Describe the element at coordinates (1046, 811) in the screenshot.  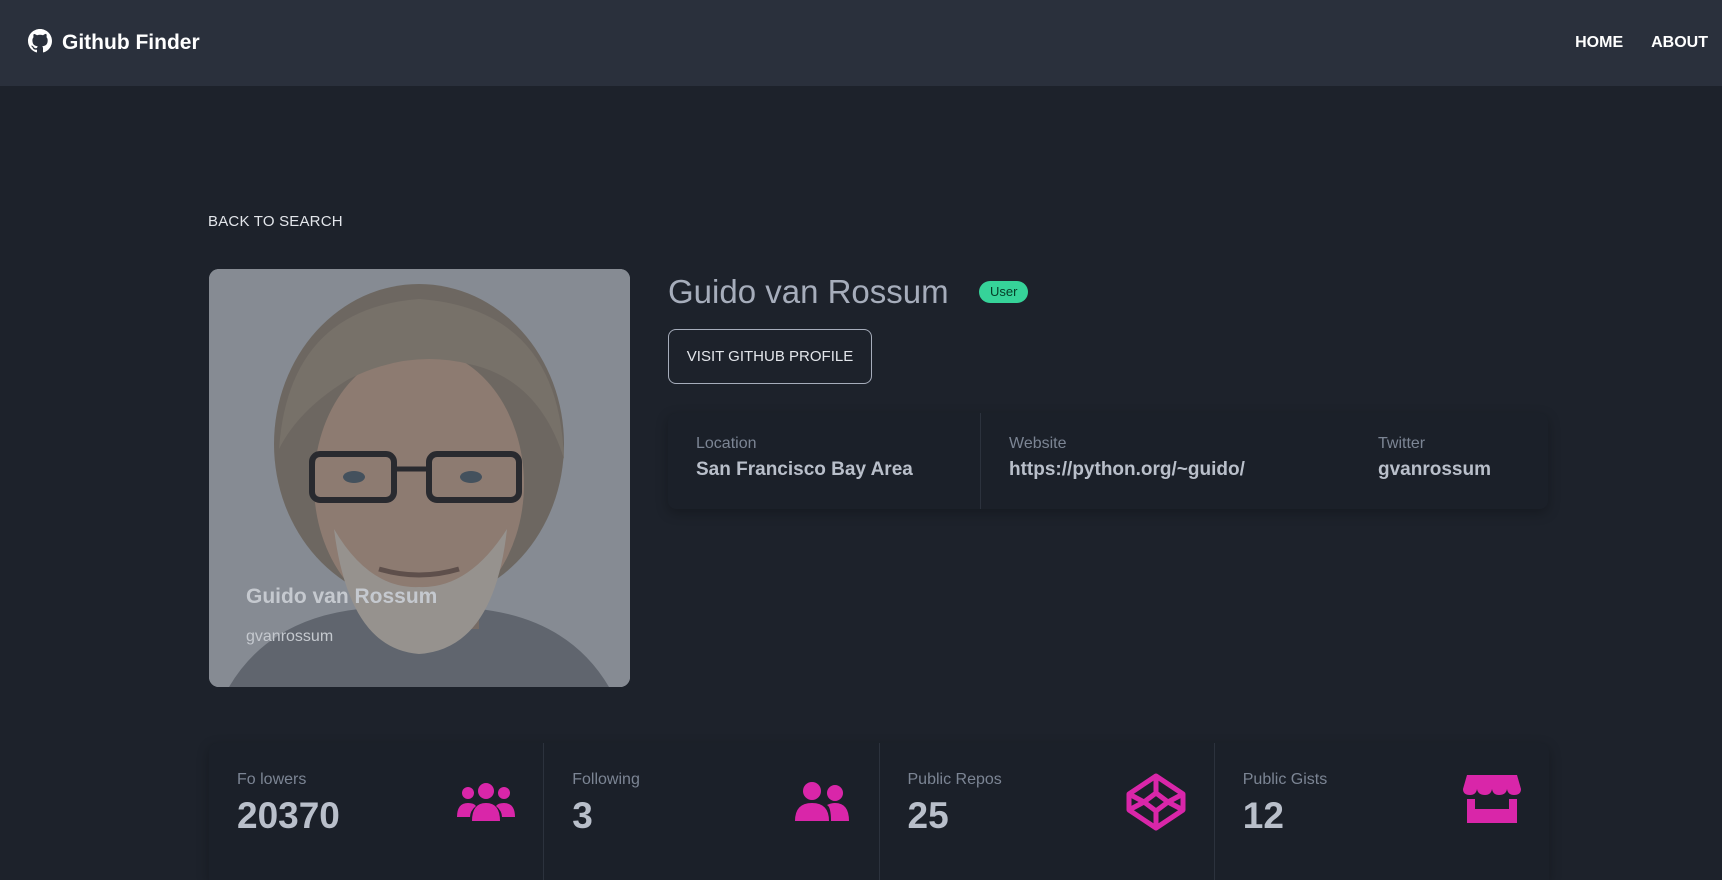
I see `stat-public-repos: Public Repos 25` at that location.